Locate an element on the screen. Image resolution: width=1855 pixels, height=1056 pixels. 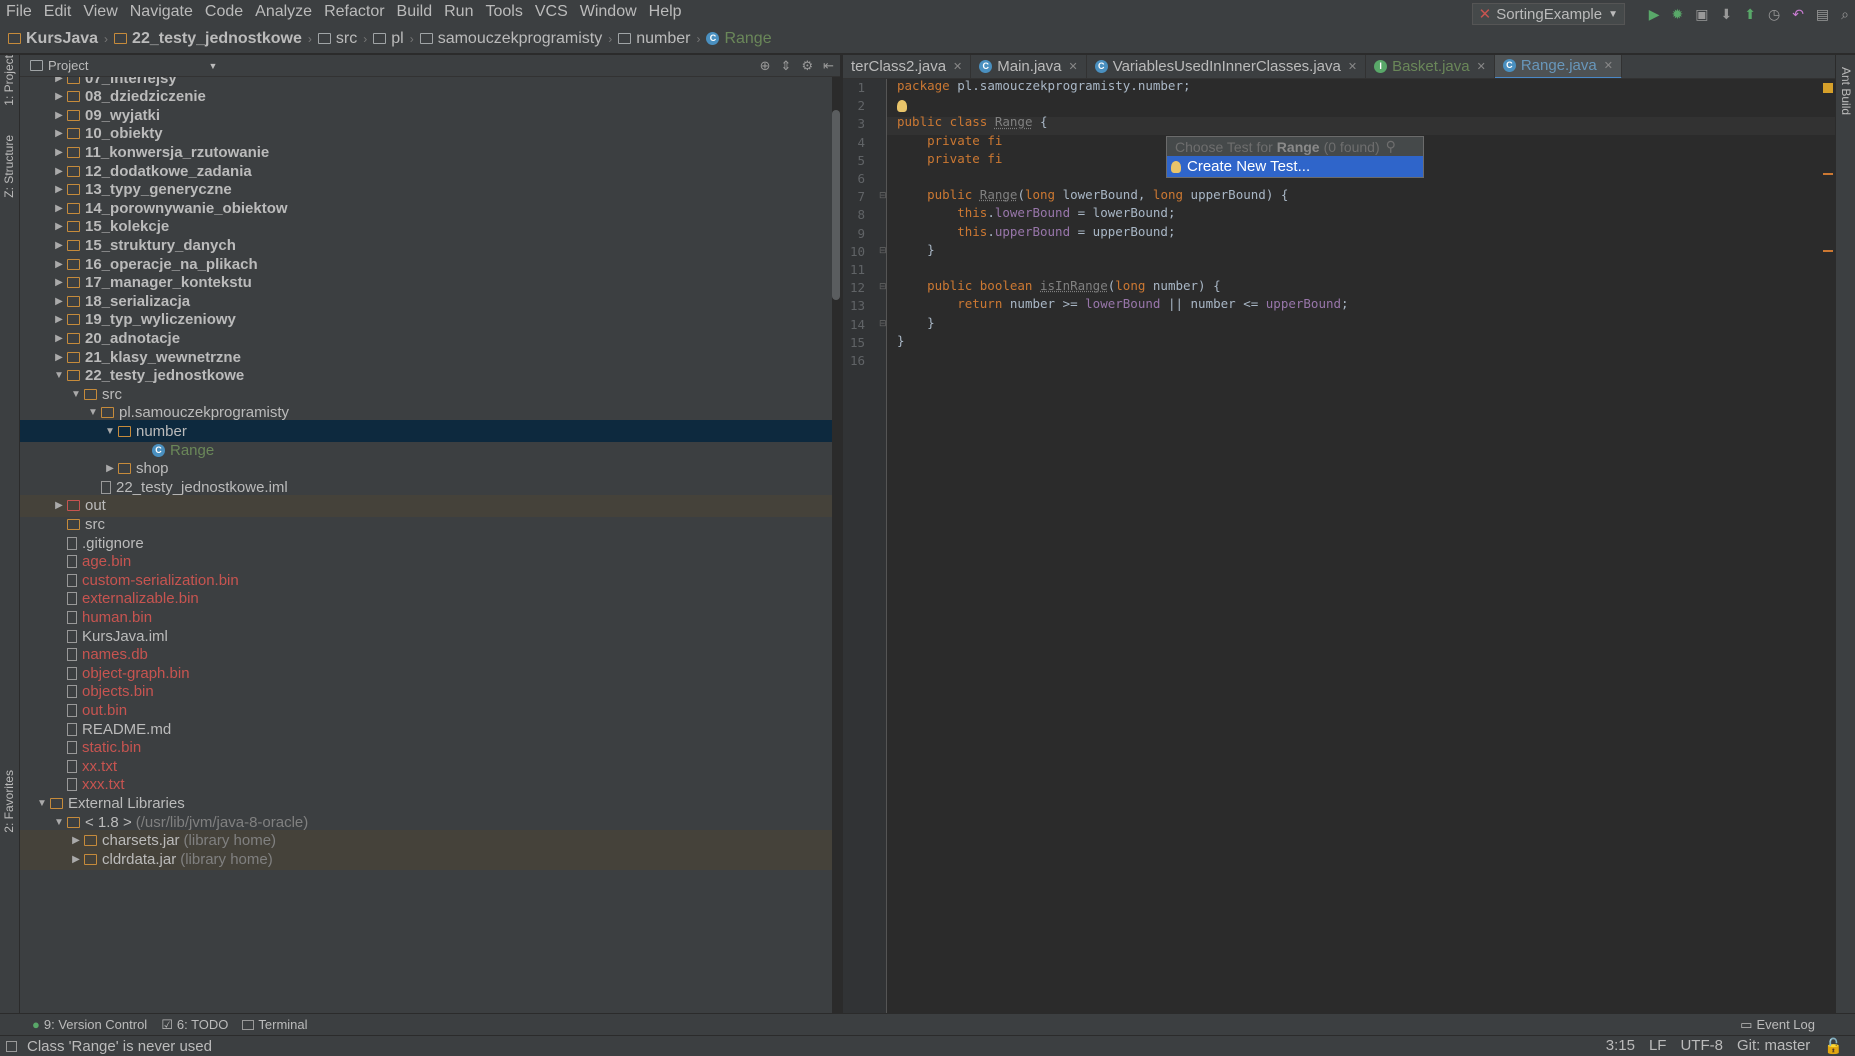
breadcrumb-item: C Range is located at coordinates (739, 39).